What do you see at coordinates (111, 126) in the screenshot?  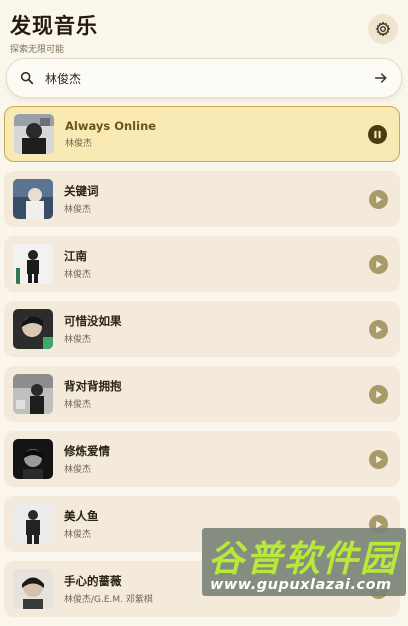 I see `song-title: Always Online` at bounding box center [111, 126].